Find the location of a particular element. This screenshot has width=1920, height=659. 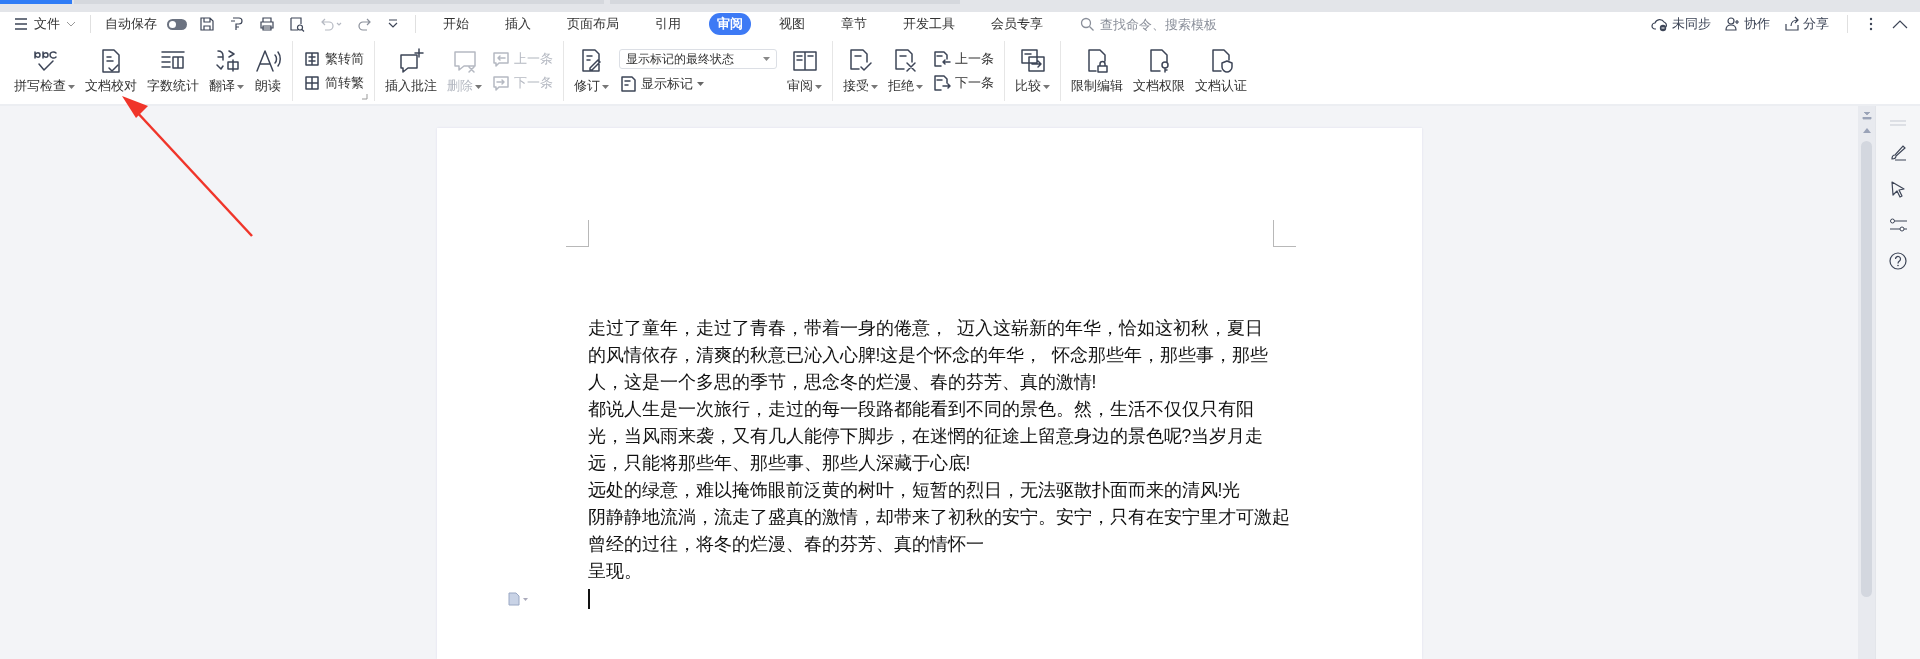

sliders-icon is located at coordinates (1898, 225).